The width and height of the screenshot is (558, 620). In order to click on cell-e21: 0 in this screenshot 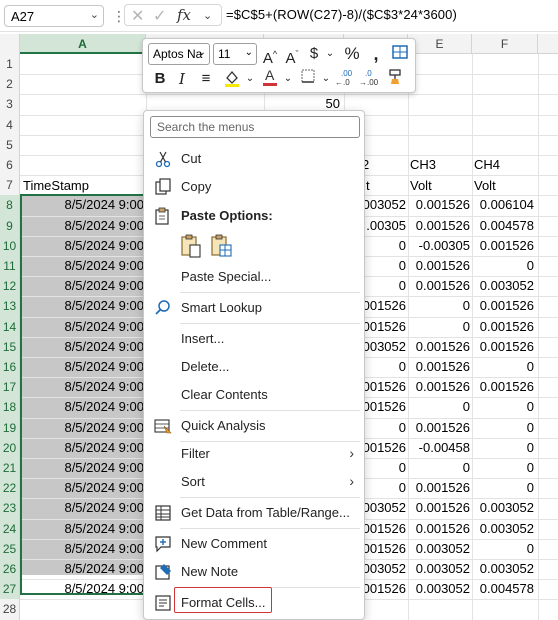, I will do `click(439, 467)`.